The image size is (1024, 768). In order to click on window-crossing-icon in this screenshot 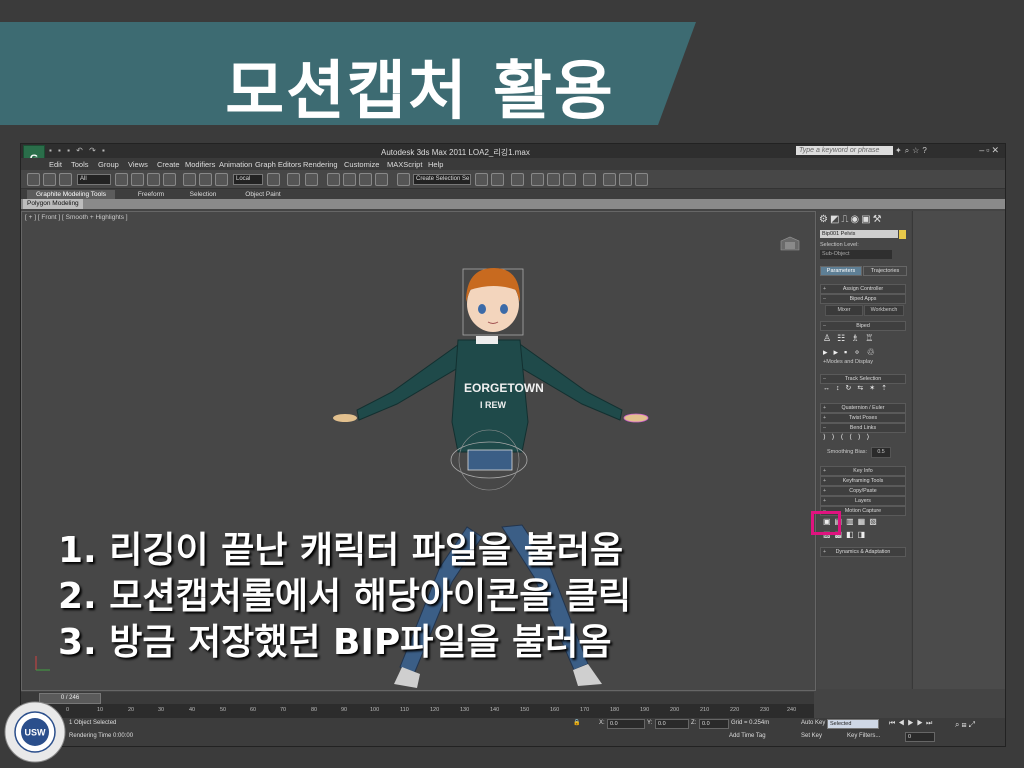, I will do `click(169, 179)`.